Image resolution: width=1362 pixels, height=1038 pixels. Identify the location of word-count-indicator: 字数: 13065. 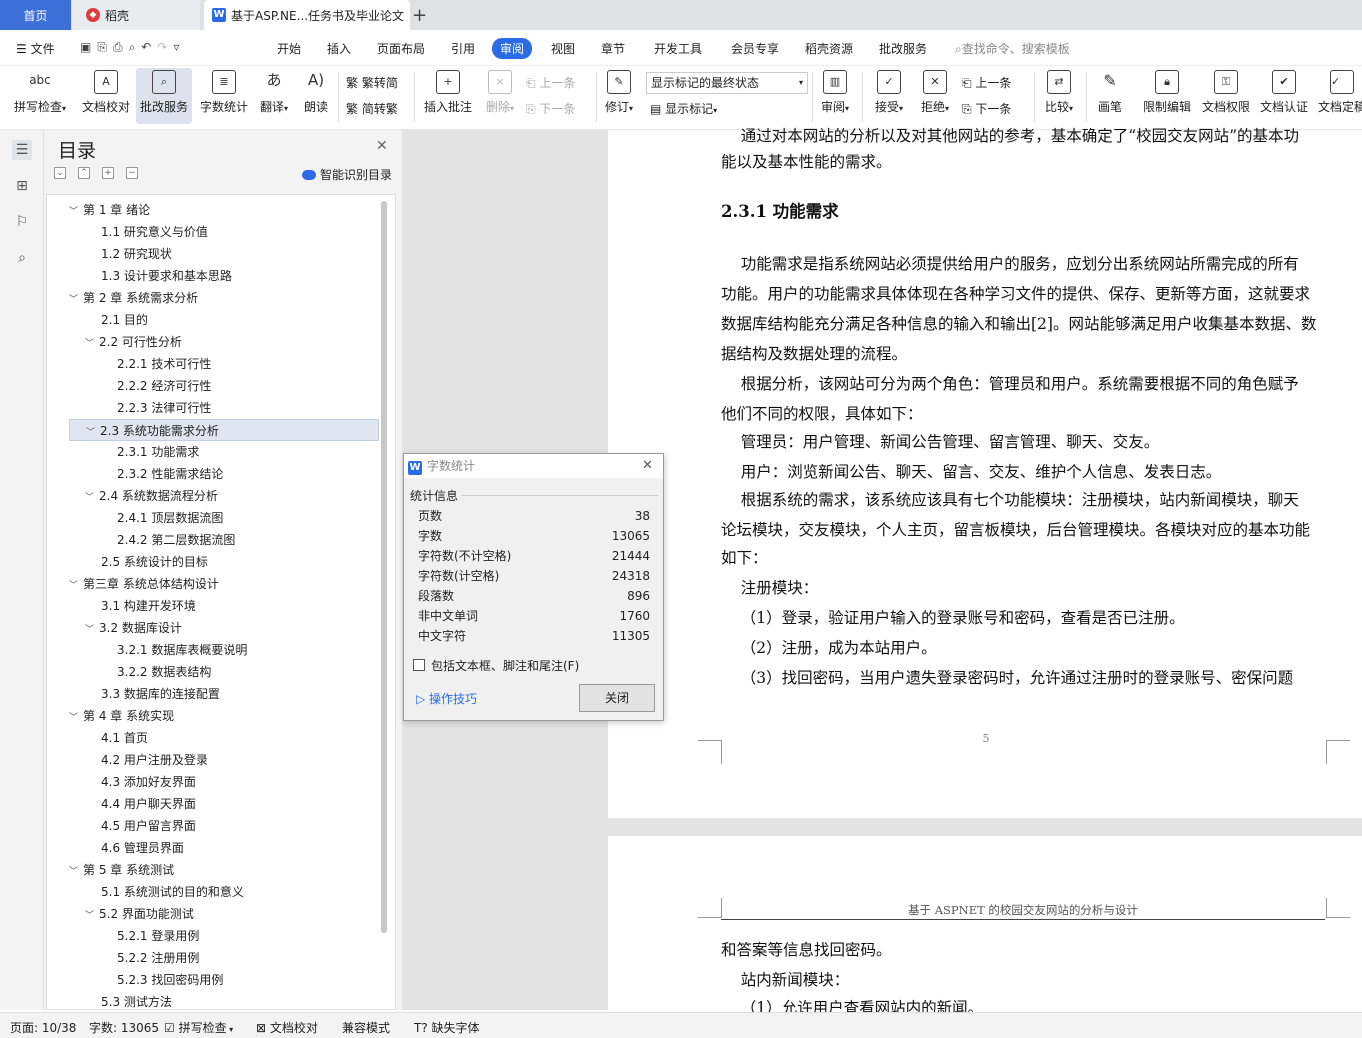
(124, 1027).